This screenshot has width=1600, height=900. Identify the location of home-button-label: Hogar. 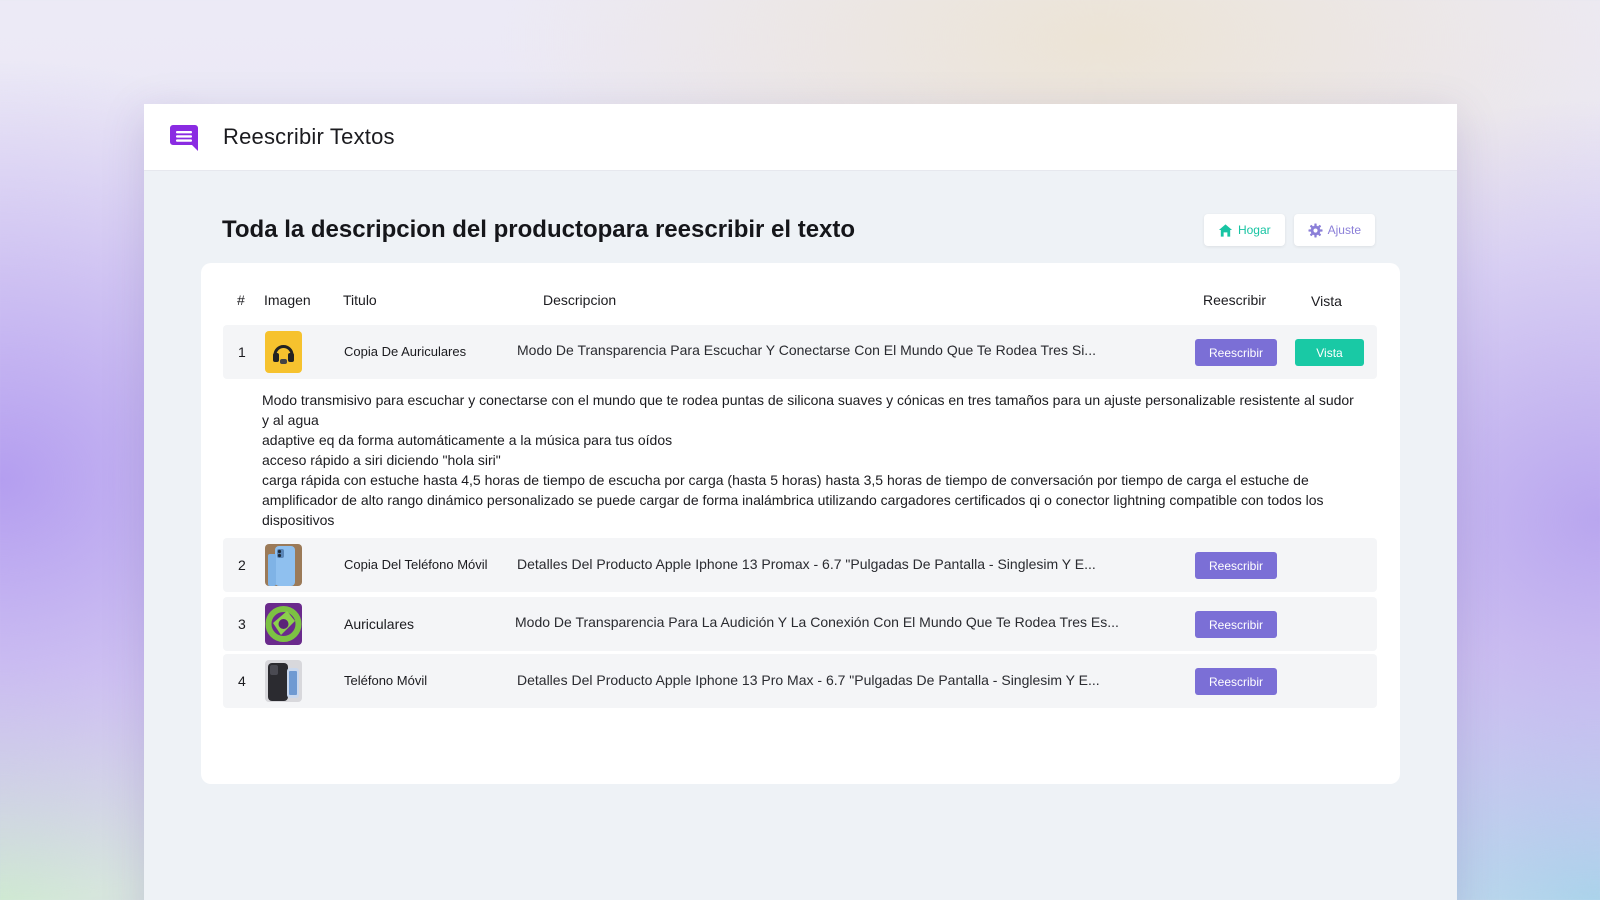
(1254, 230).